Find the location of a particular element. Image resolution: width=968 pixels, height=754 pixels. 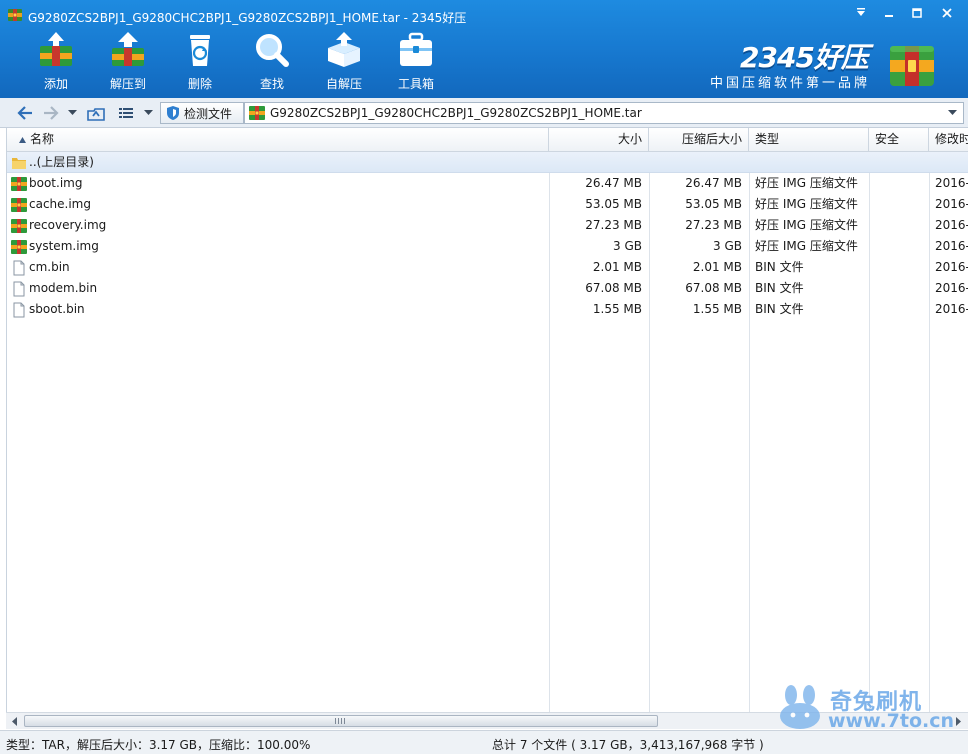

column-label: 名称 is located at coordinates (42, 139).